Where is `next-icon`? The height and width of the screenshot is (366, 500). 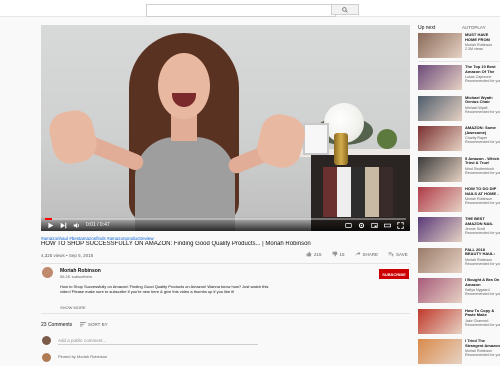
next-icon is located at coordinates (63, 225).